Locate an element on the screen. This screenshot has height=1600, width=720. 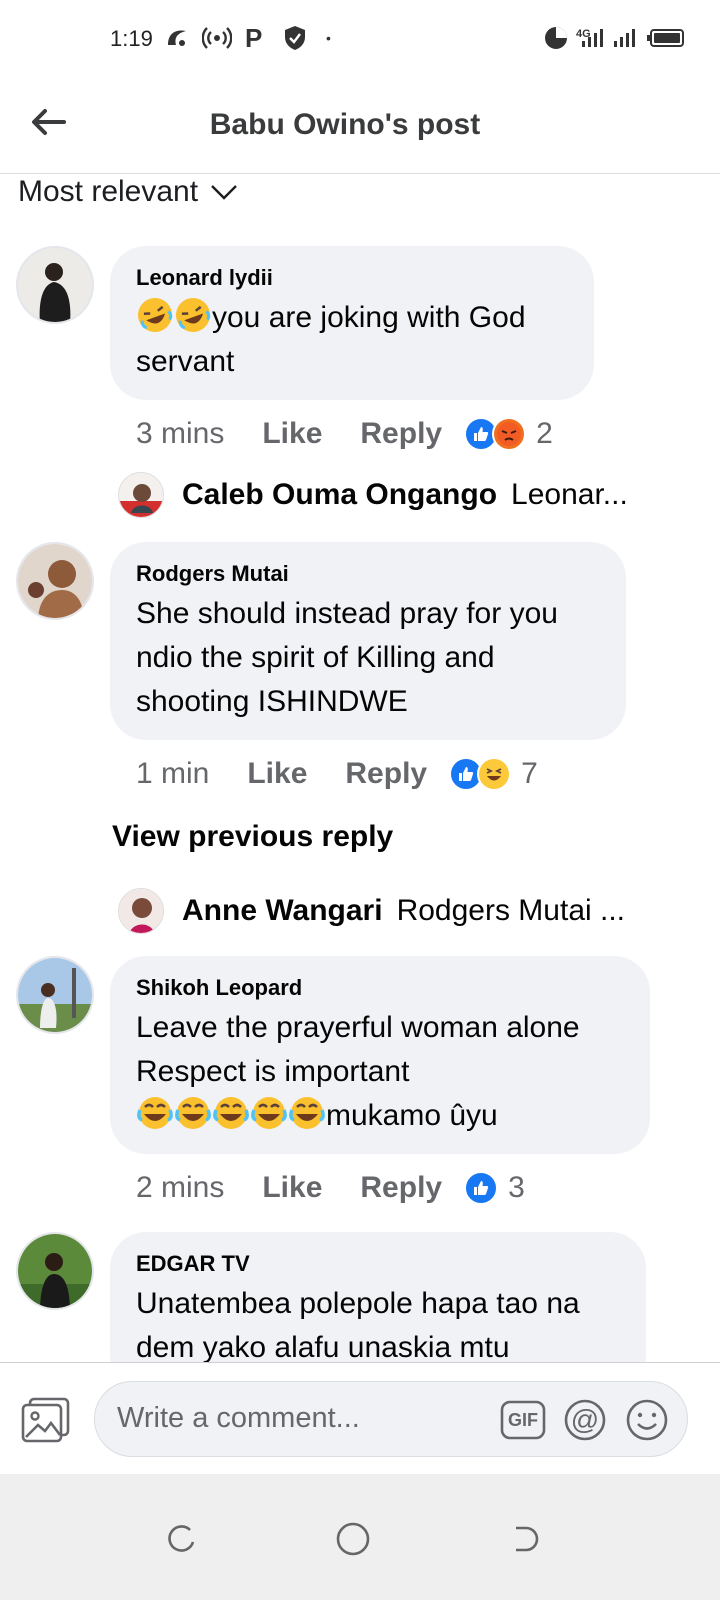
signal-icon is located at coordinates (612, 38).